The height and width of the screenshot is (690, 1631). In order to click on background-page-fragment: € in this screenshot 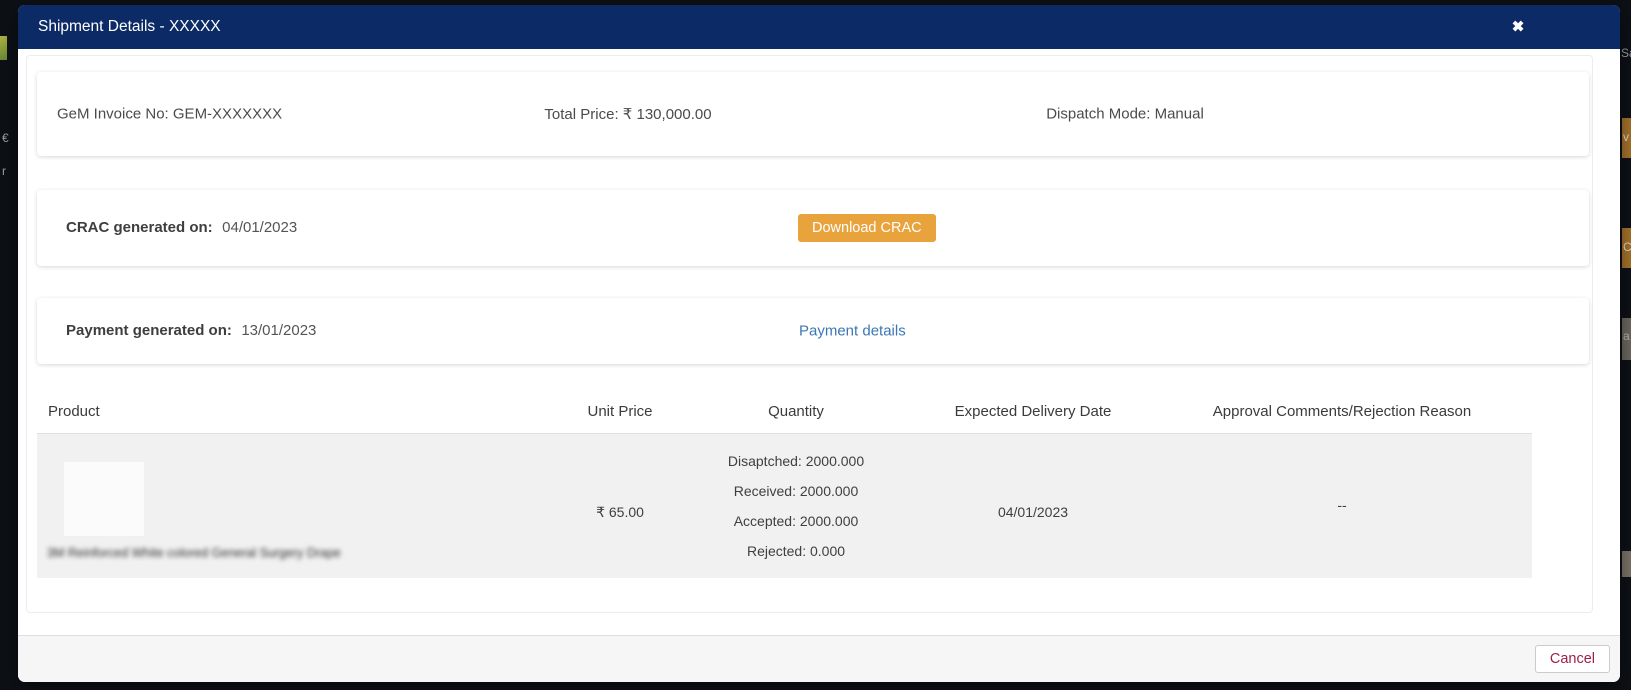, I will do `click(5, 138)`.